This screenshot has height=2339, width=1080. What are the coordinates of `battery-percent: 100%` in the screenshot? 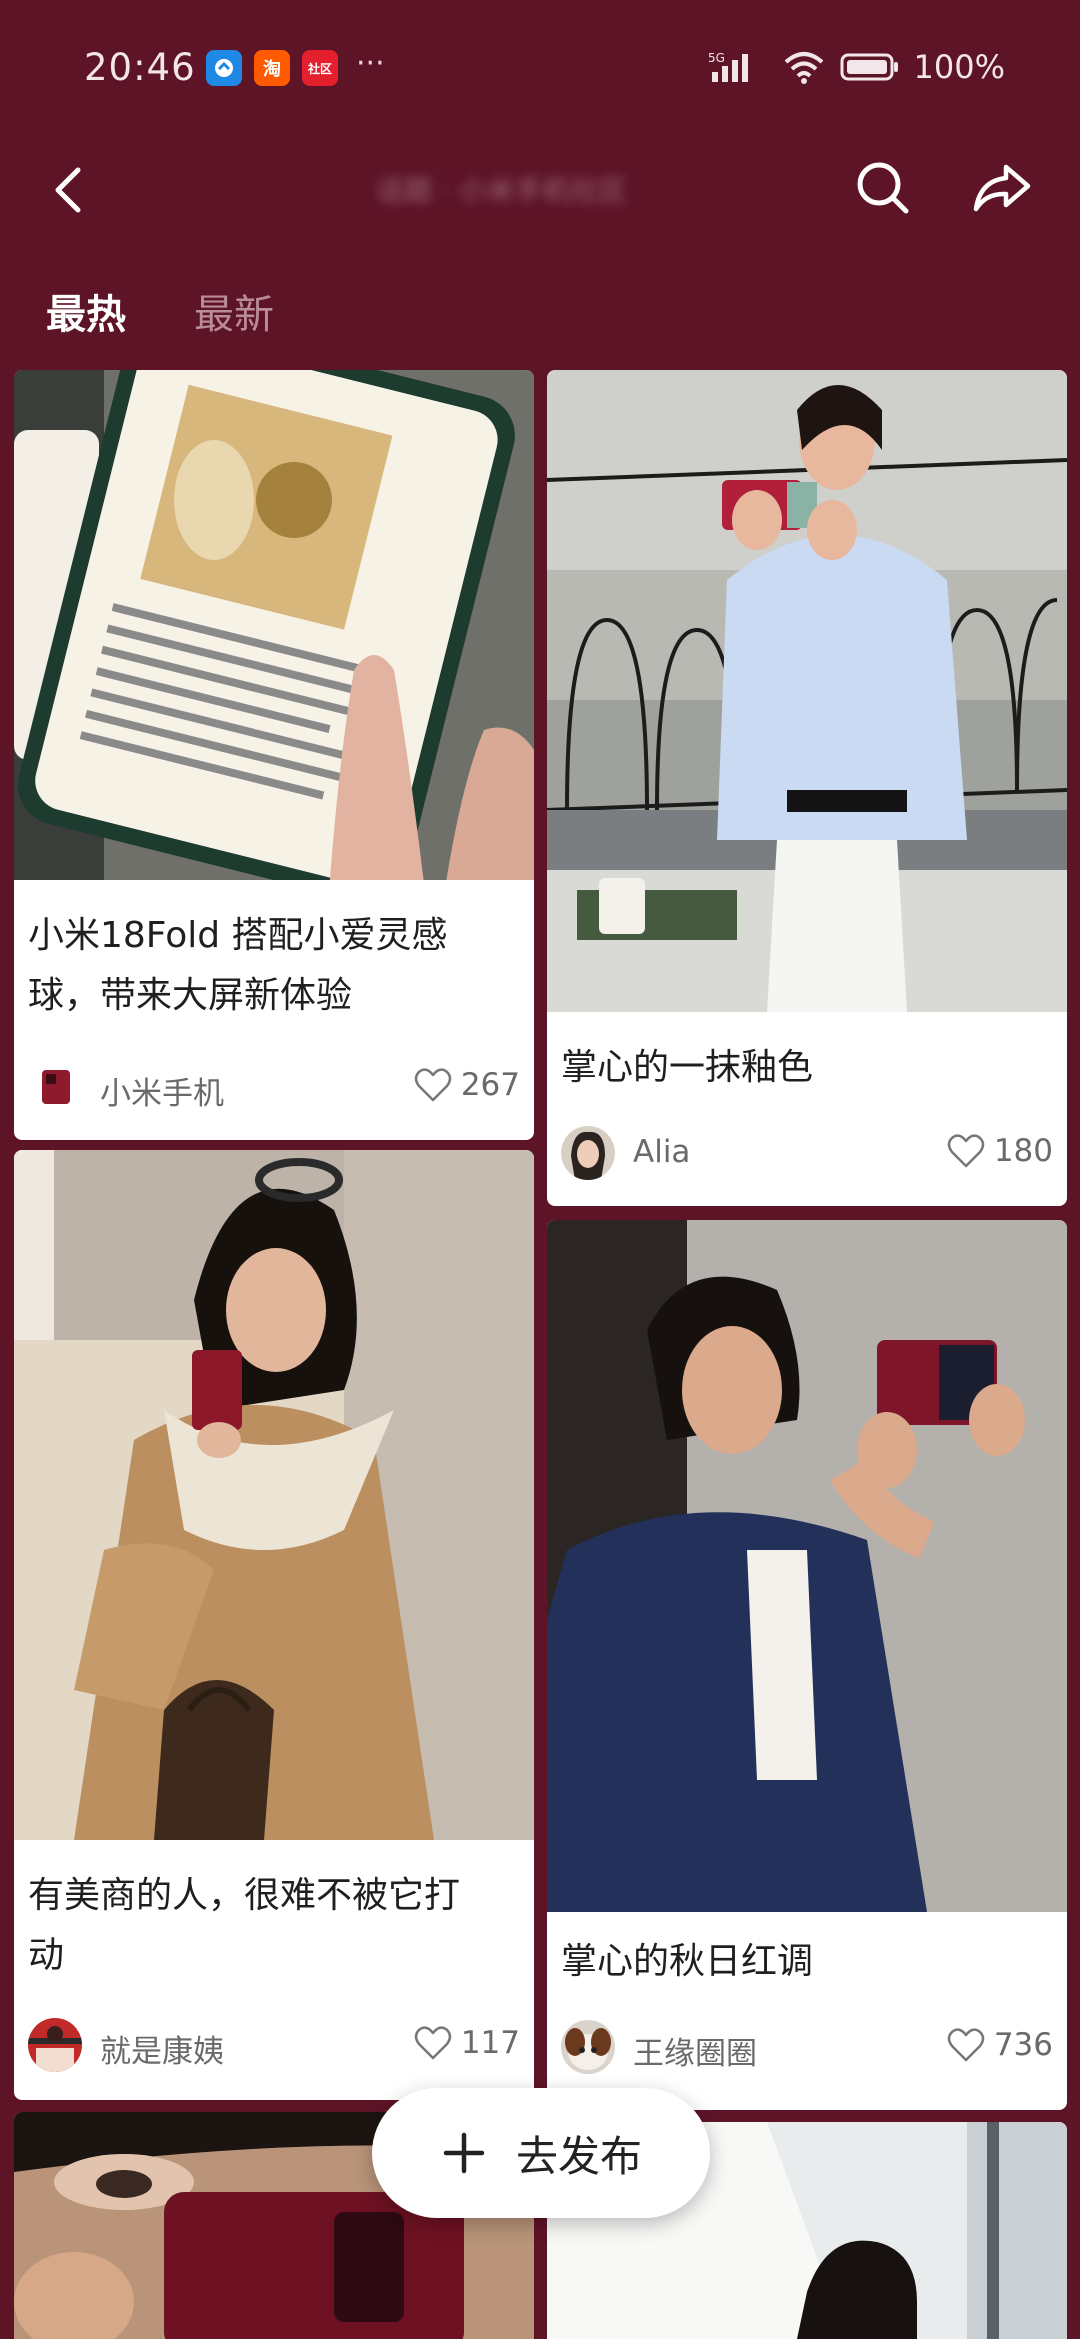 It's located at (959, 67).